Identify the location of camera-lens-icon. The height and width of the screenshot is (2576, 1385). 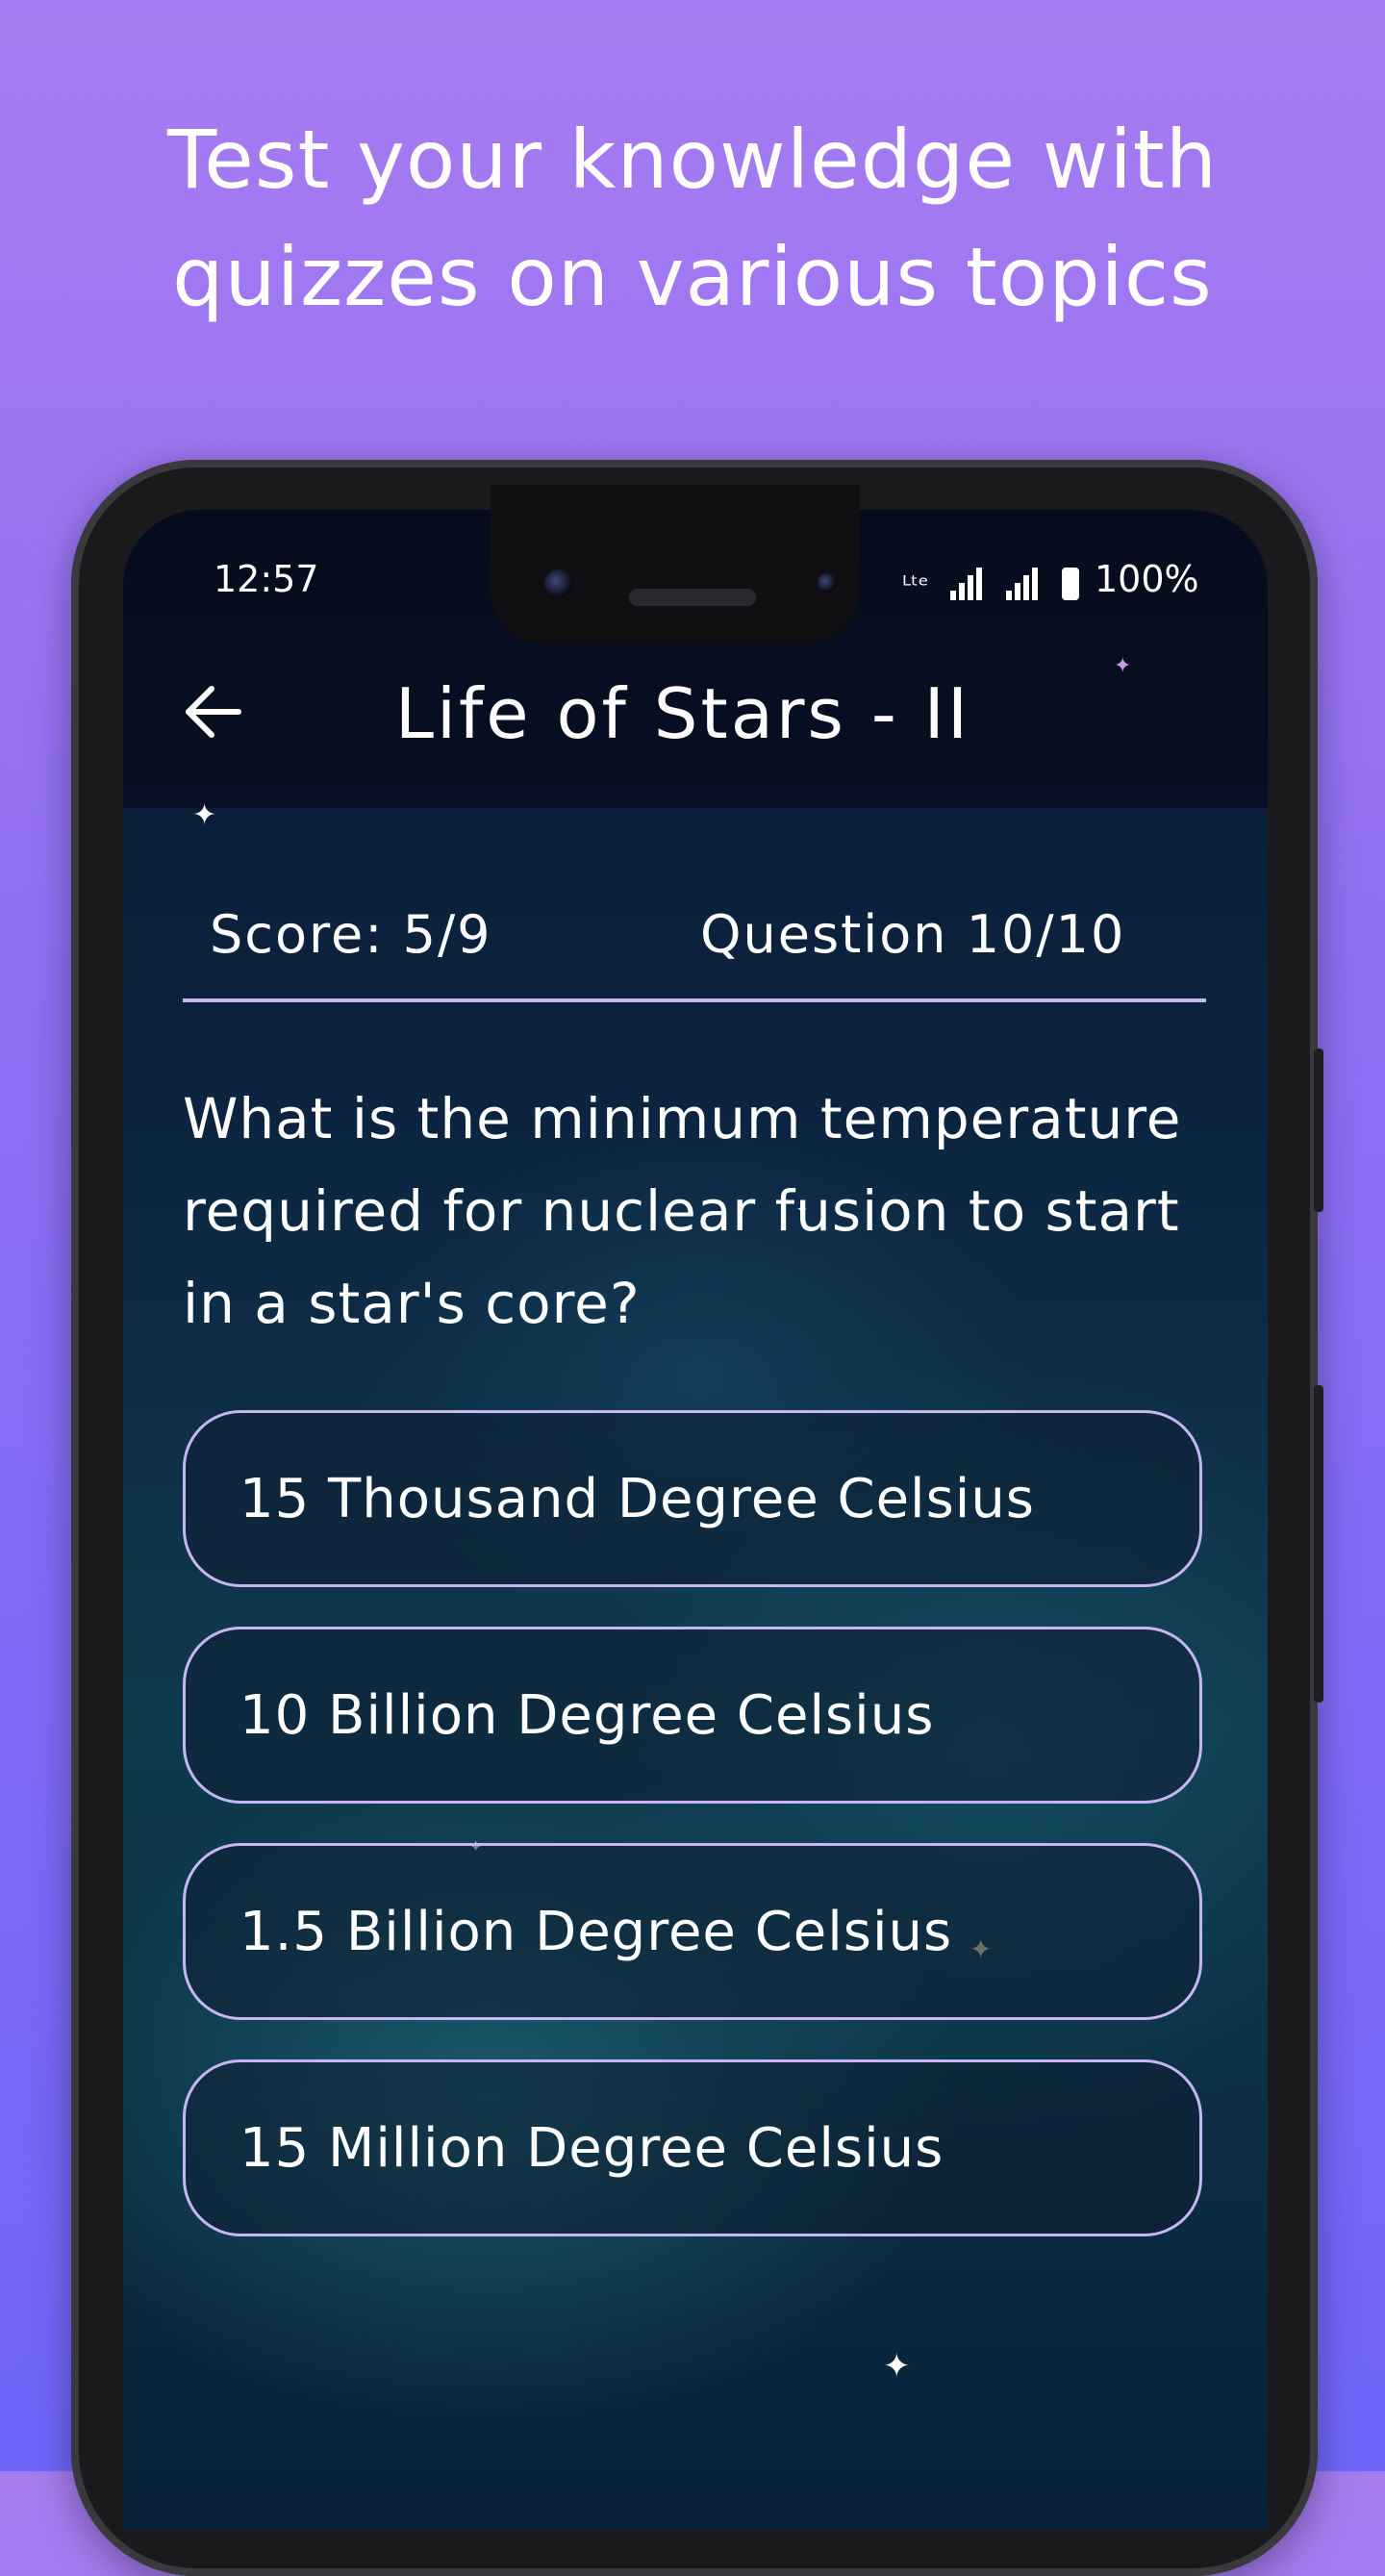
(558, 583).